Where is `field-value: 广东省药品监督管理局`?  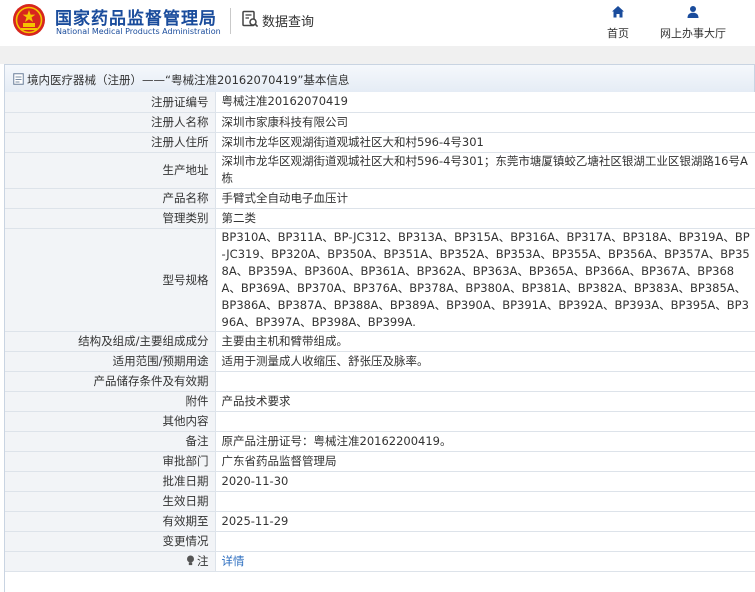 field-value: 广东省药品监督管理局 is located at coordinates (485, 461).